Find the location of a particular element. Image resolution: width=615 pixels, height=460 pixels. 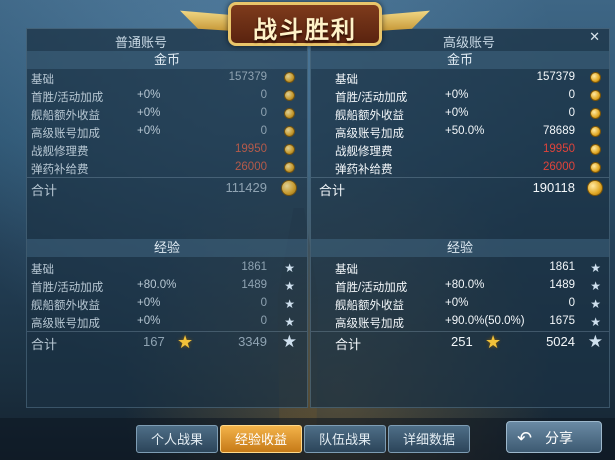

total-value: 190118 is located at coordinates (553, 187).